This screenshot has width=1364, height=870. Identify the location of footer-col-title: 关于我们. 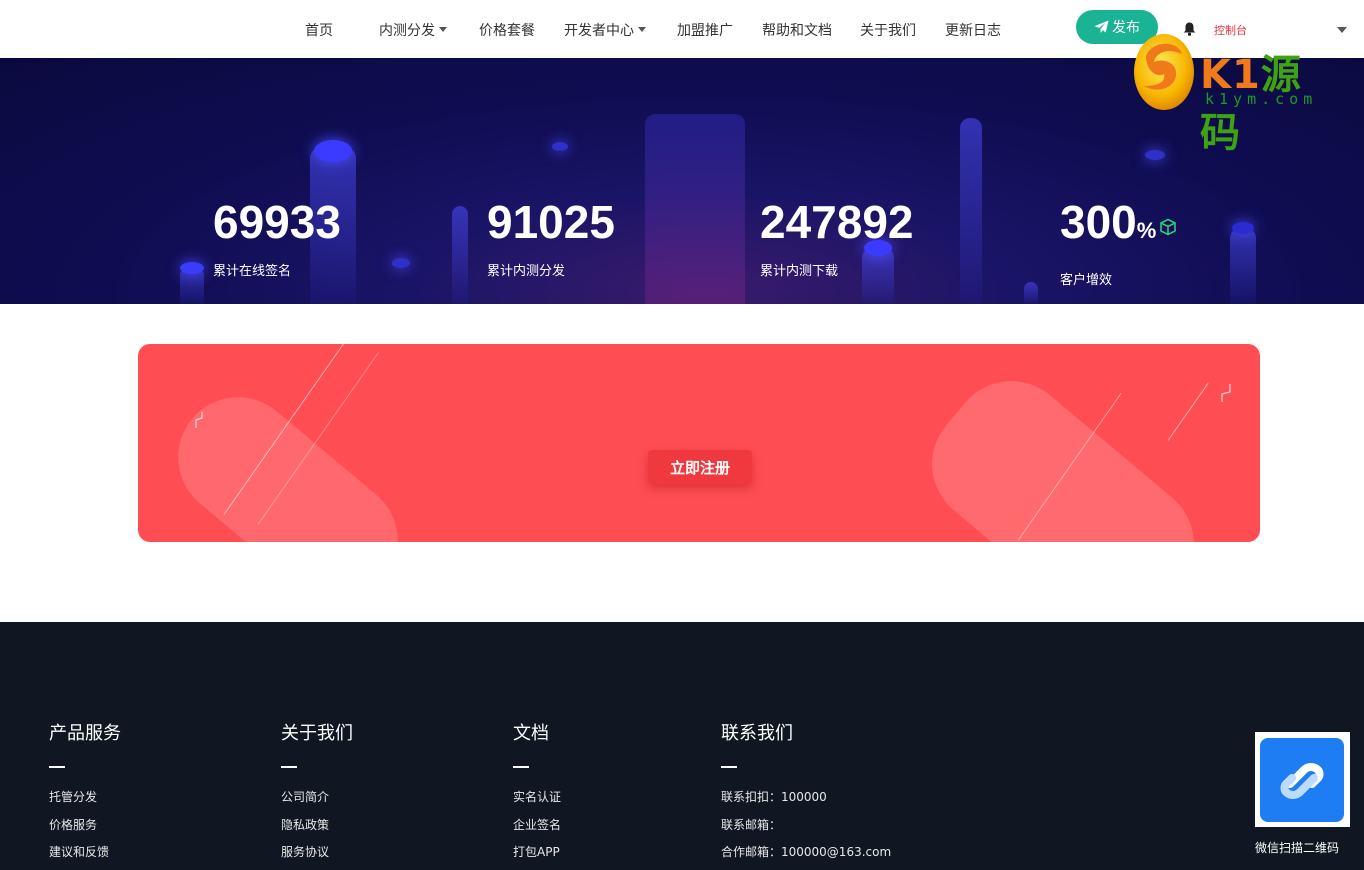
(317, 733).